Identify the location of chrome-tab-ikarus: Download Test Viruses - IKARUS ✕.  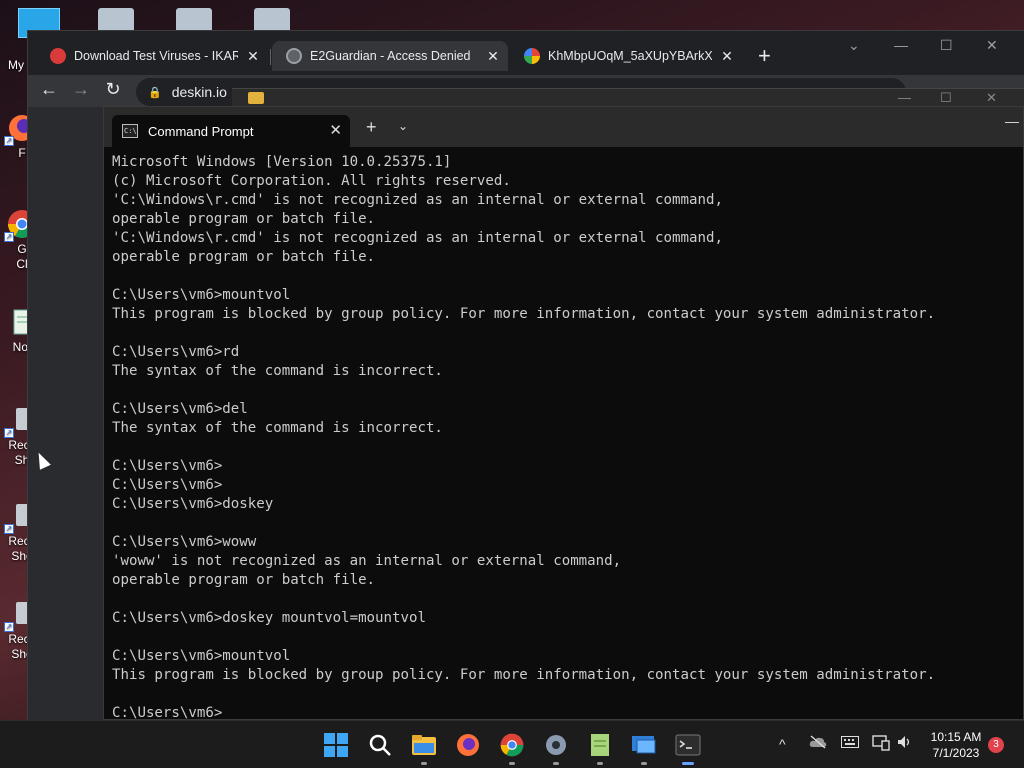
(152, 56).